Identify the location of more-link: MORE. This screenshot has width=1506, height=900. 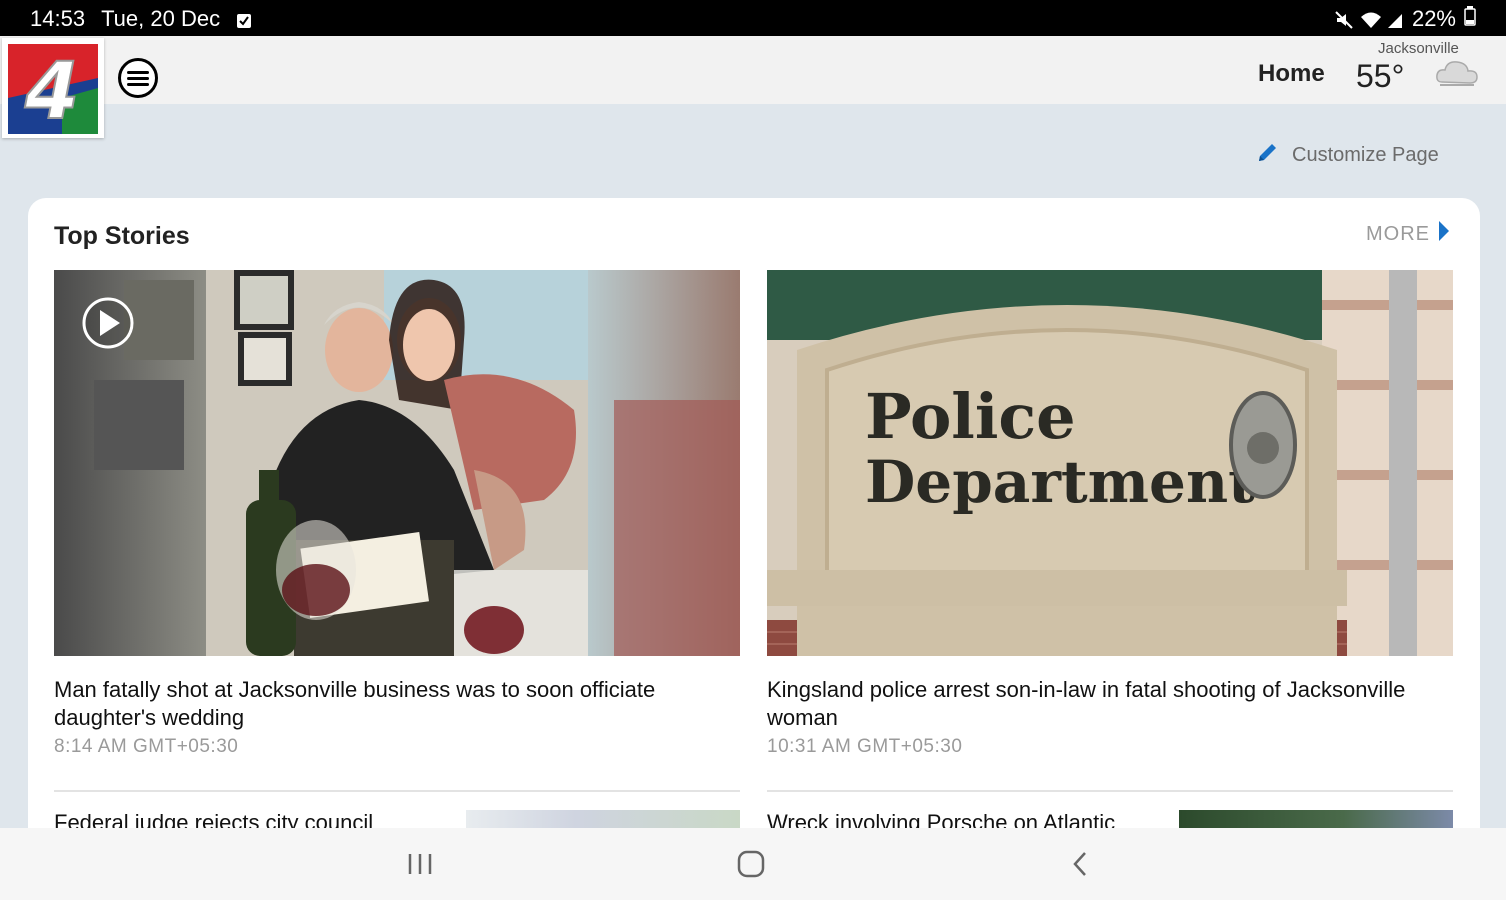
(1408, 234).